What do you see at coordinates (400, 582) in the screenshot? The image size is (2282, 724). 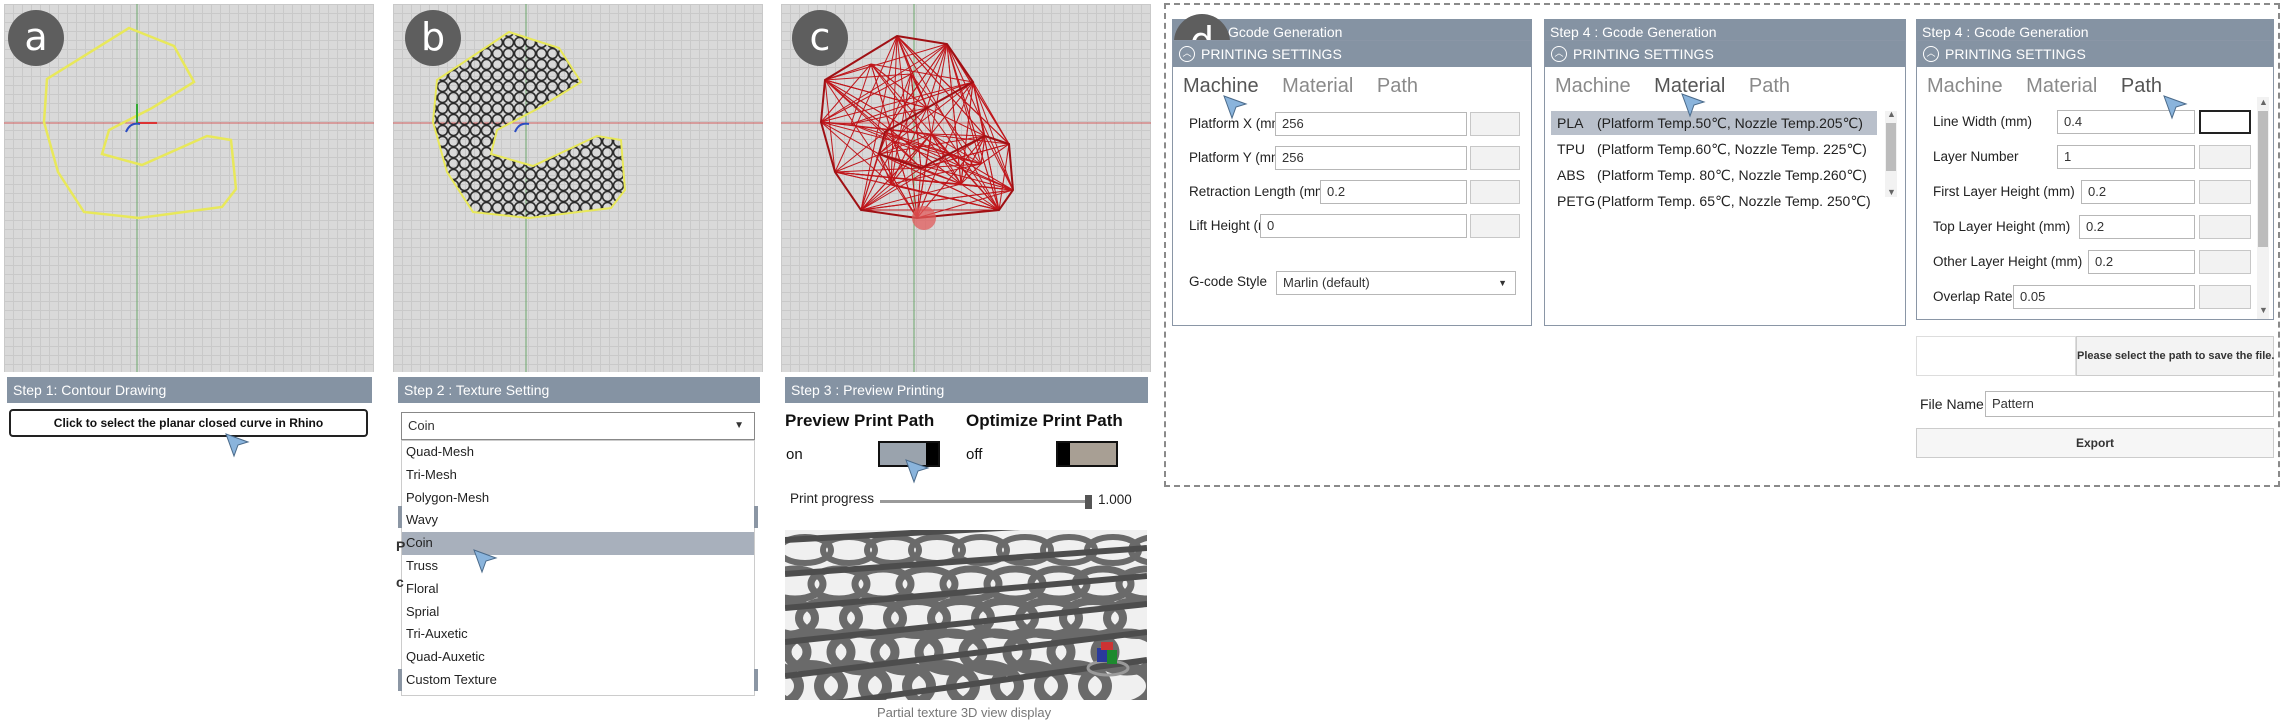 I see `hidden-label-glyph: c` at bounding box center [400, 582].